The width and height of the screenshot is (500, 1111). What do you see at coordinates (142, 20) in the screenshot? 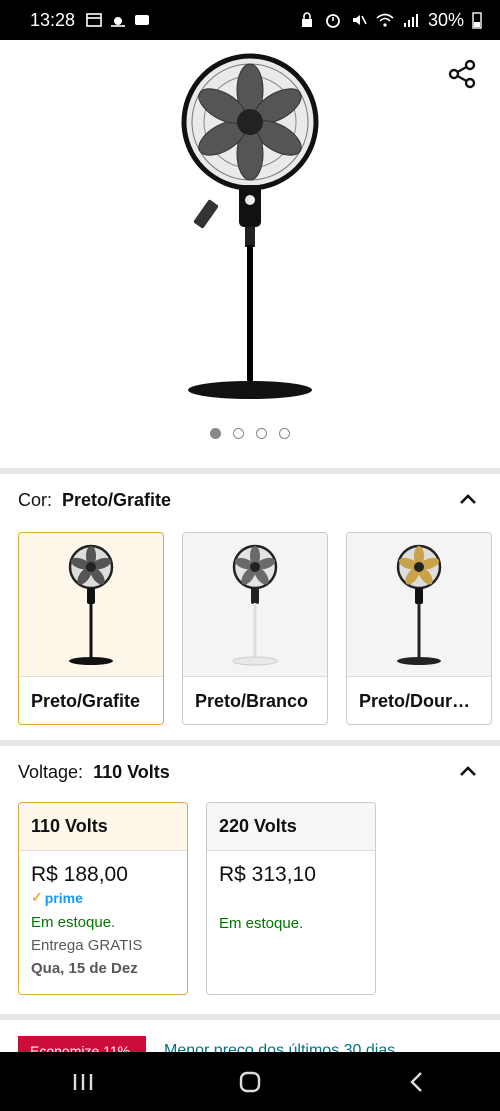
I see `notification-icon` at bounding box center [142, 20].